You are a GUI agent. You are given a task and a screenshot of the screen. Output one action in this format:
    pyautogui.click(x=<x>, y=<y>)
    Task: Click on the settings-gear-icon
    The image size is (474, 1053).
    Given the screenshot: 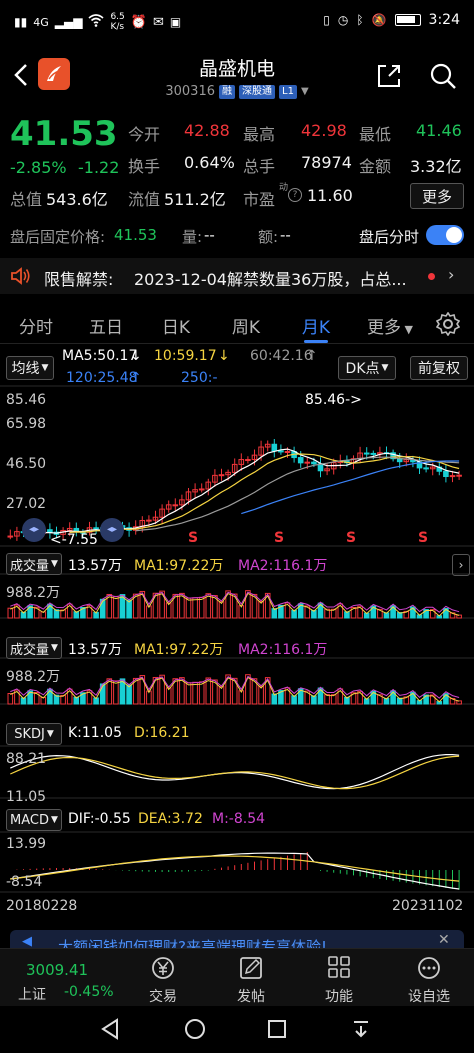 What is the action you would take?
    pyautogui.click(x=448, y=325)
    